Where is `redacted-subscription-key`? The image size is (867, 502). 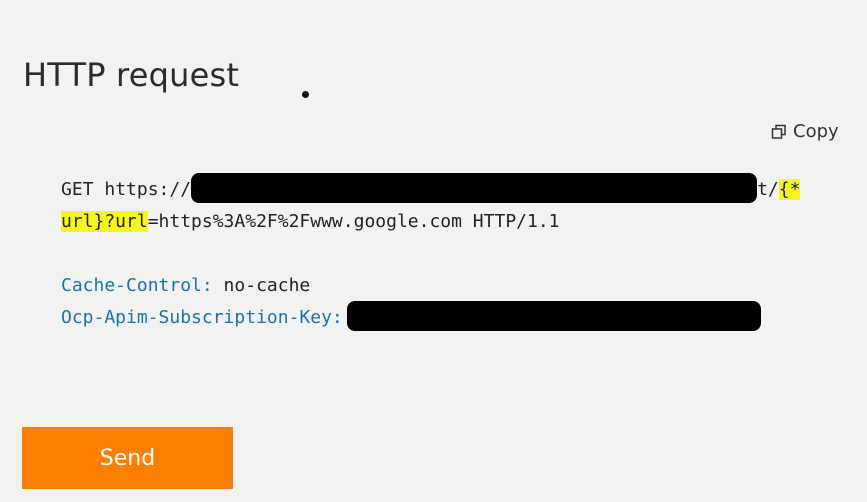
redacted-subscription-key is located at coordinates (553, 316).